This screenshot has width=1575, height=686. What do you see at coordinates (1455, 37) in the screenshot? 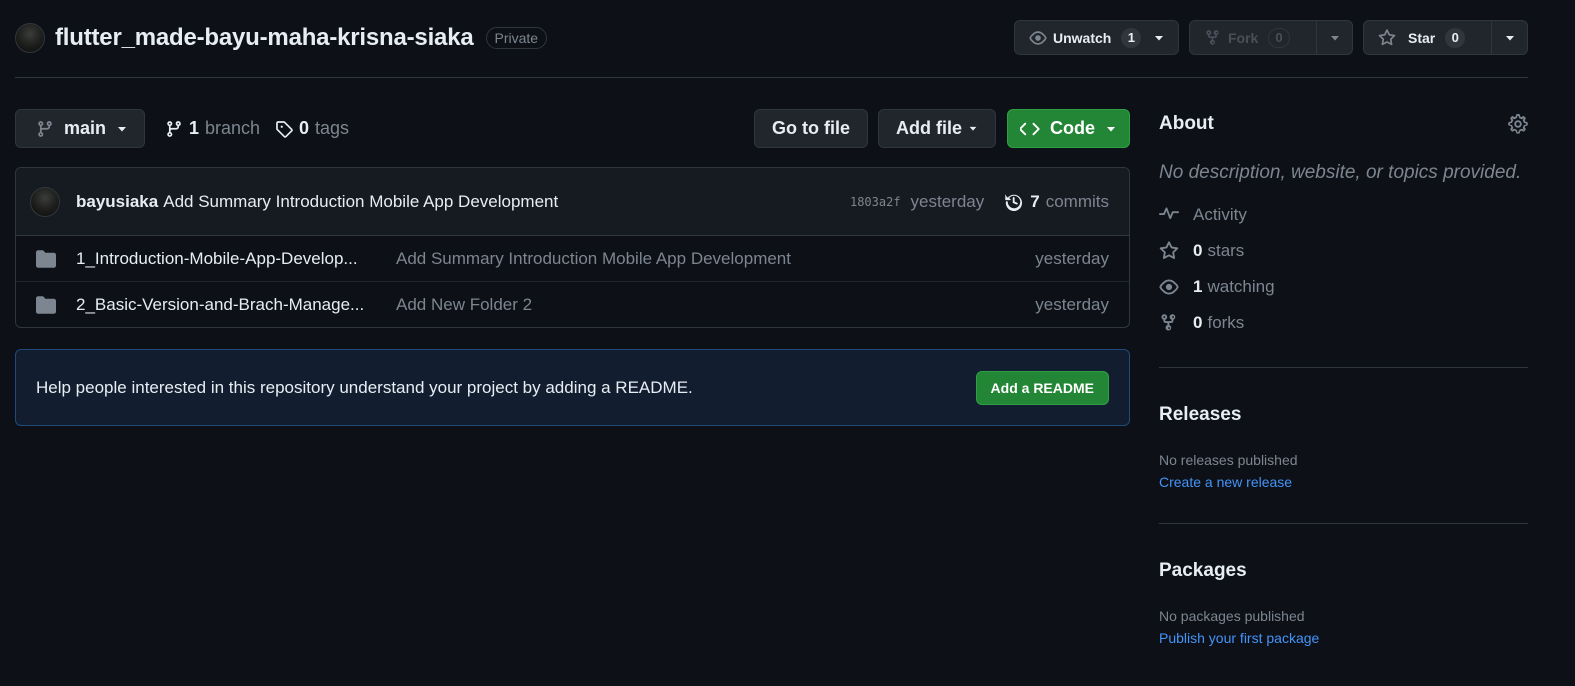
I see `stars-count-badge: 0` at bounding box center [1455, 37].